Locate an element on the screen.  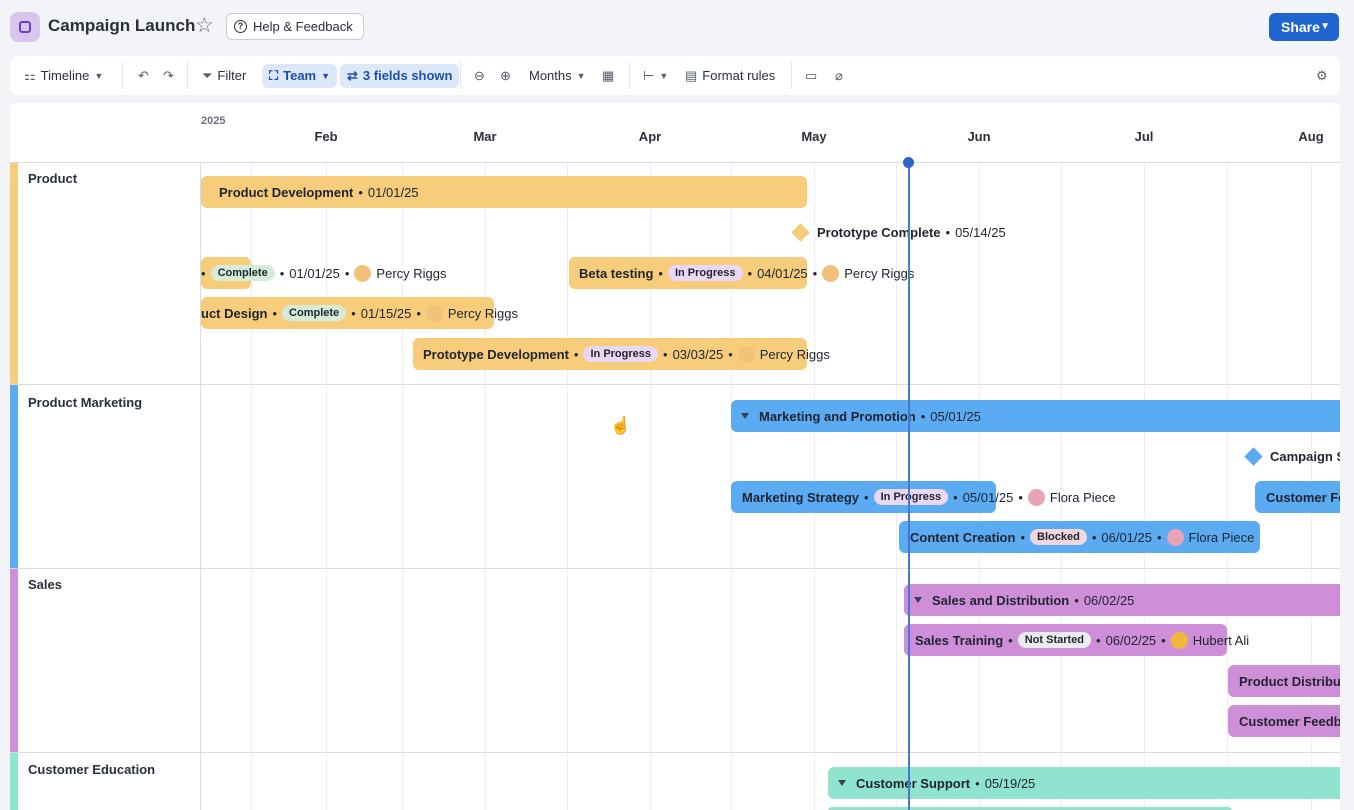
settings-button: ⚙ is located at coordinates (1322, 76).